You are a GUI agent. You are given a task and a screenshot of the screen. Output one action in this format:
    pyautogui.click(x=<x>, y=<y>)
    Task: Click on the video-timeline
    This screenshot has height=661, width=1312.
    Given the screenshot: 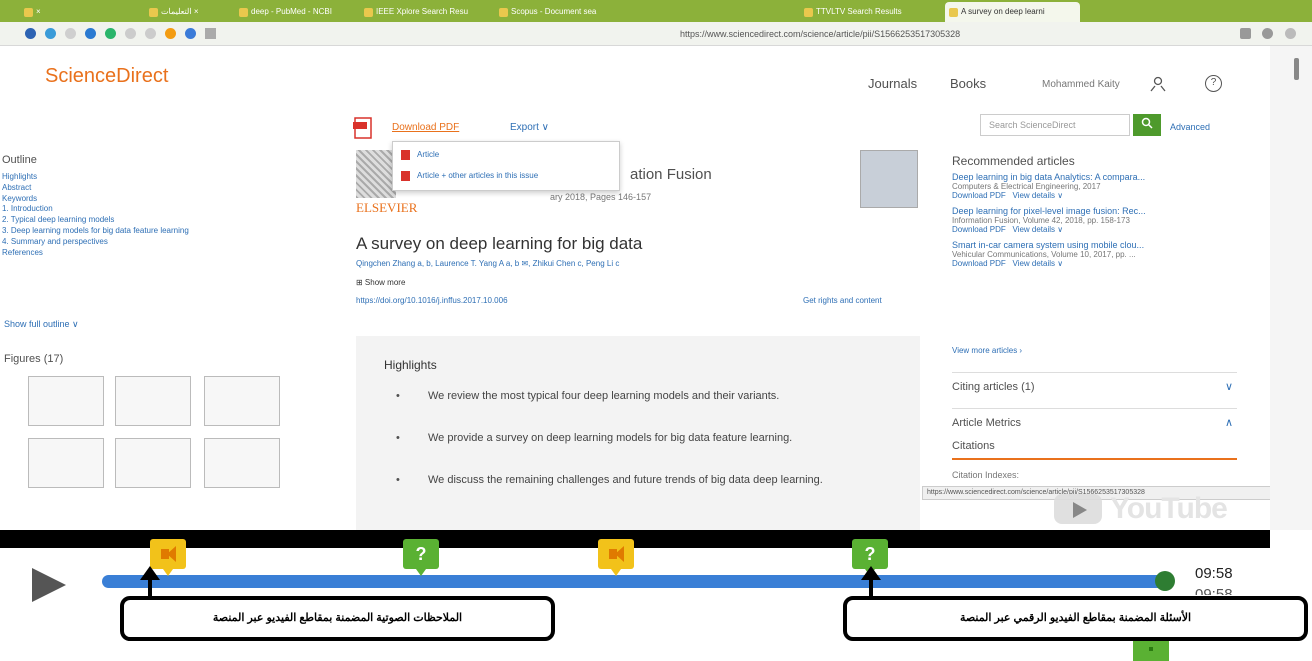 What is the action you would take?
    pyautogui.click(x=636, y=581)
    